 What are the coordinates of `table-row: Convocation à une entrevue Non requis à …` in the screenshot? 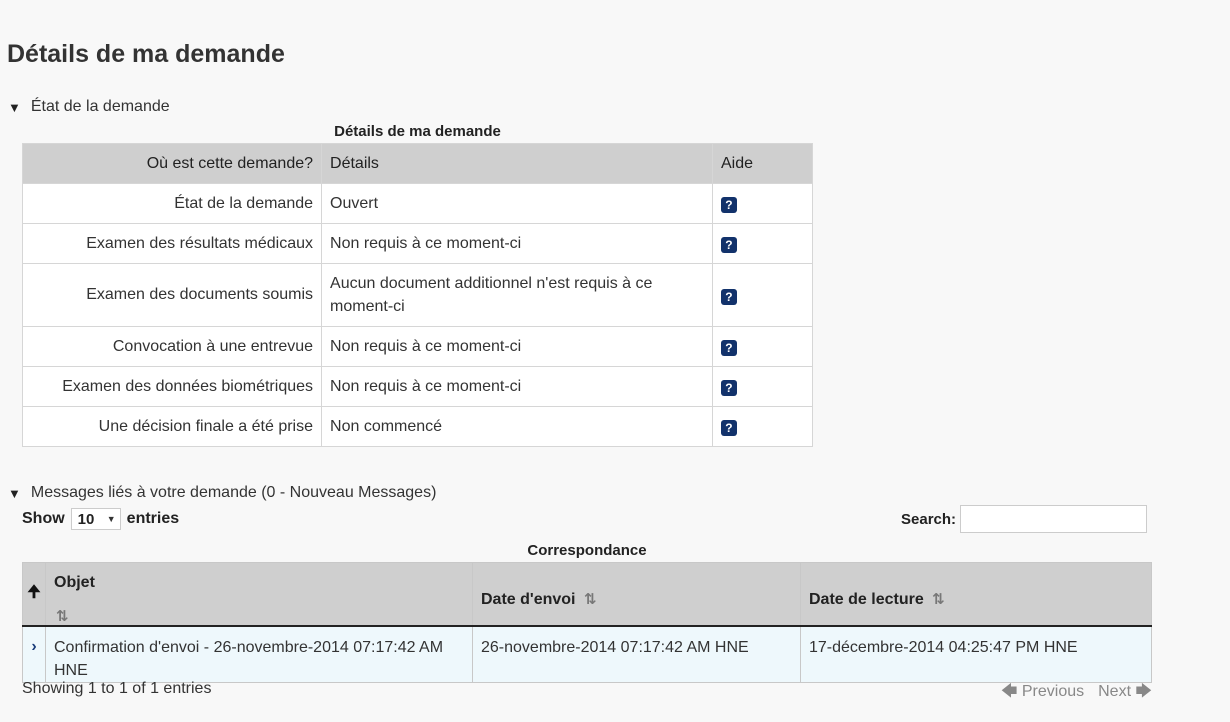 It's located at (417, 346).